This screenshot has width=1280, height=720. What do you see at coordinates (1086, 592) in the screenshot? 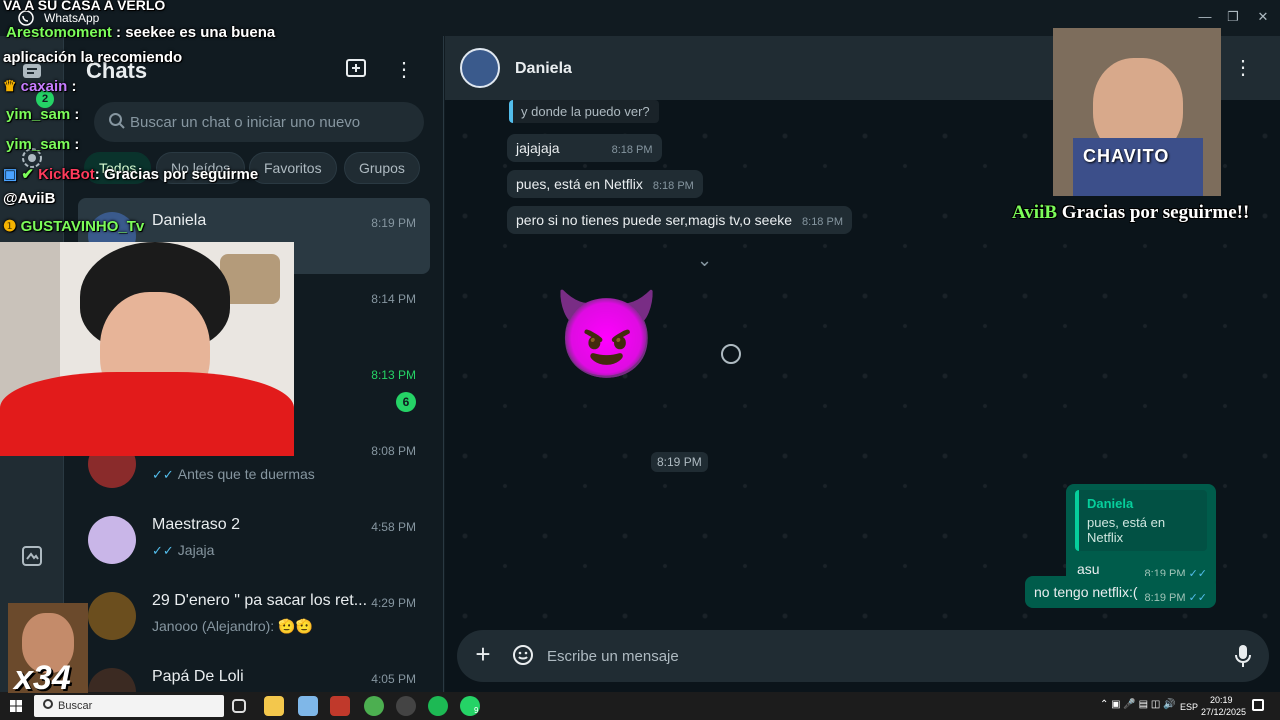
I see `message-text: no tengo netflix:(` at bounding box center [1086, 592].